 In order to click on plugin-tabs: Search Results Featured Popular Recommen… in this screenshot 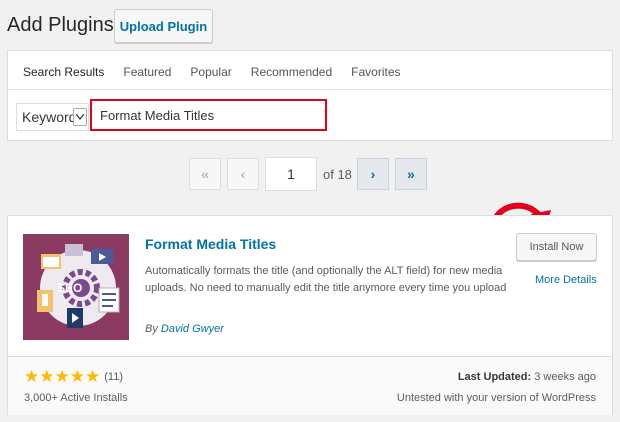, I will do `click(212, 72)`.